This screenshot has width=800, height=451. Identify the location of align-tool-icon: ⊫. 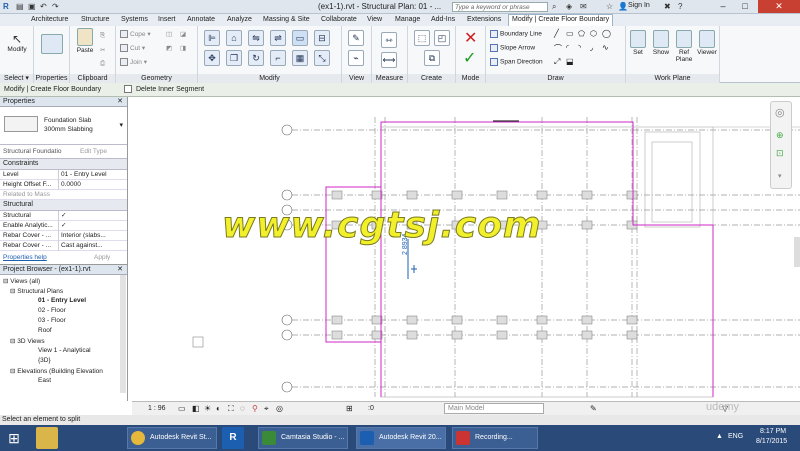
(212, 38).